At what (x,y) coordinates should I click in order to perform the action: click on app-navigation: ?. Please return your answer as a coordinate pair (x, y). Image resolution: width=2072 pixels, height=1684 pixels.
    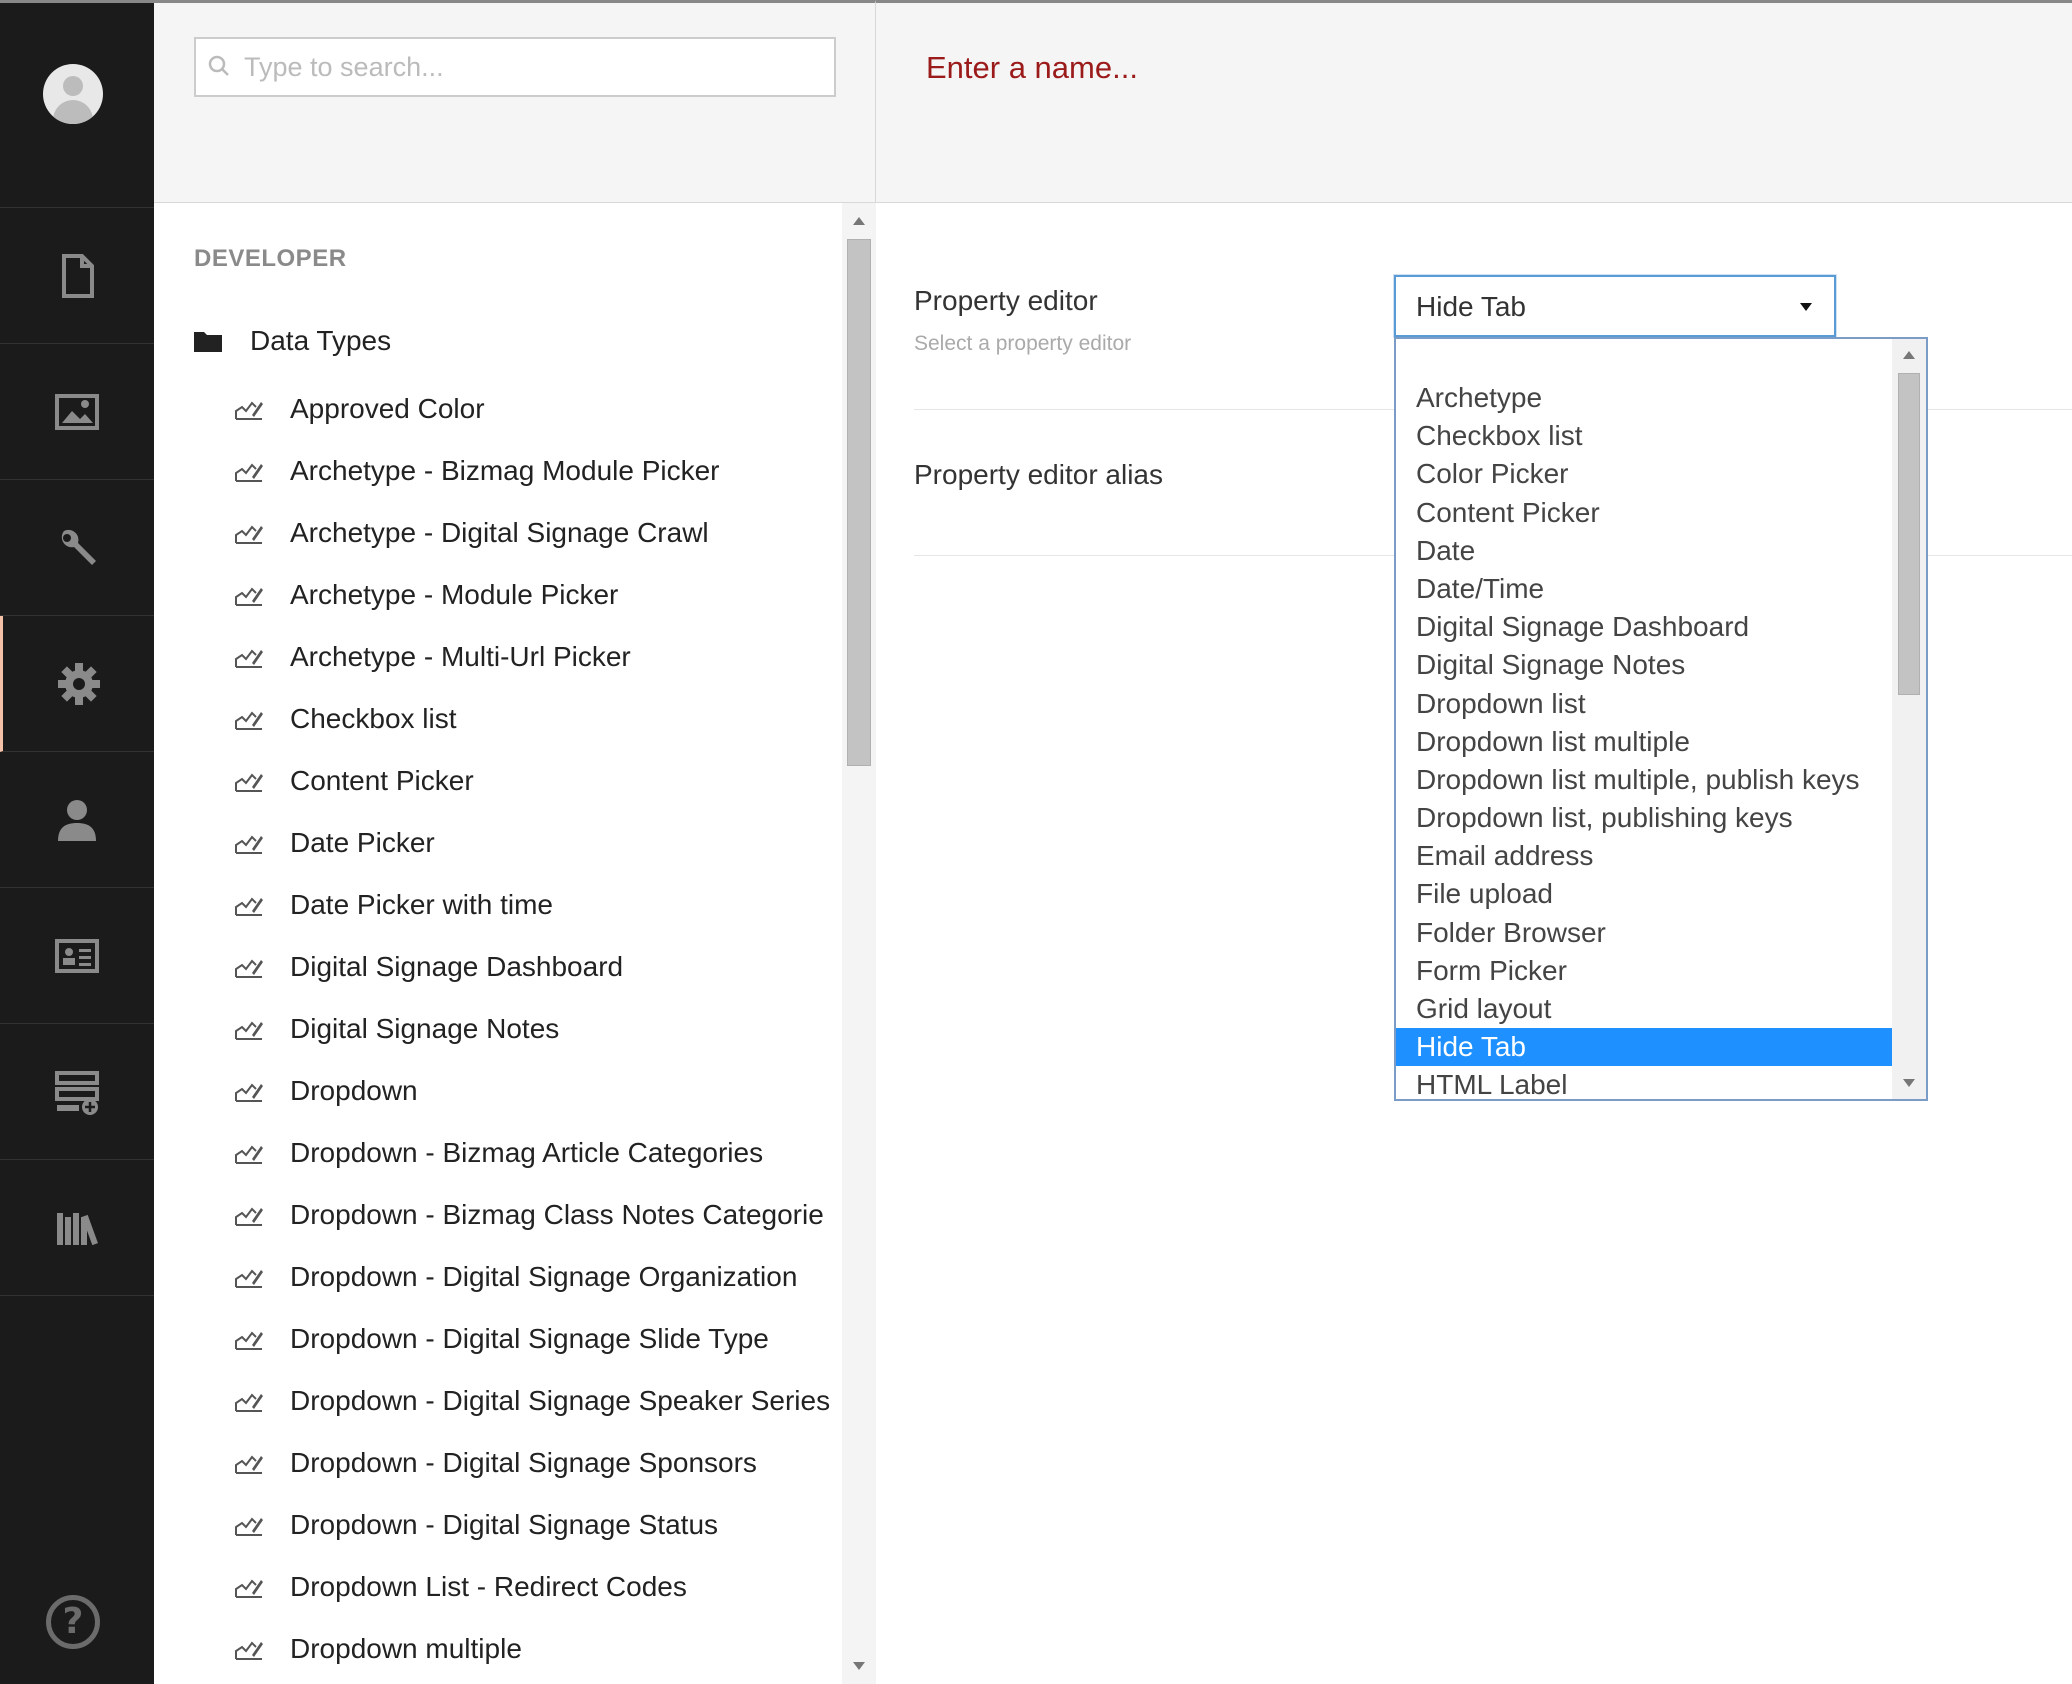
    Looking at the image, I should click on (77, 842).